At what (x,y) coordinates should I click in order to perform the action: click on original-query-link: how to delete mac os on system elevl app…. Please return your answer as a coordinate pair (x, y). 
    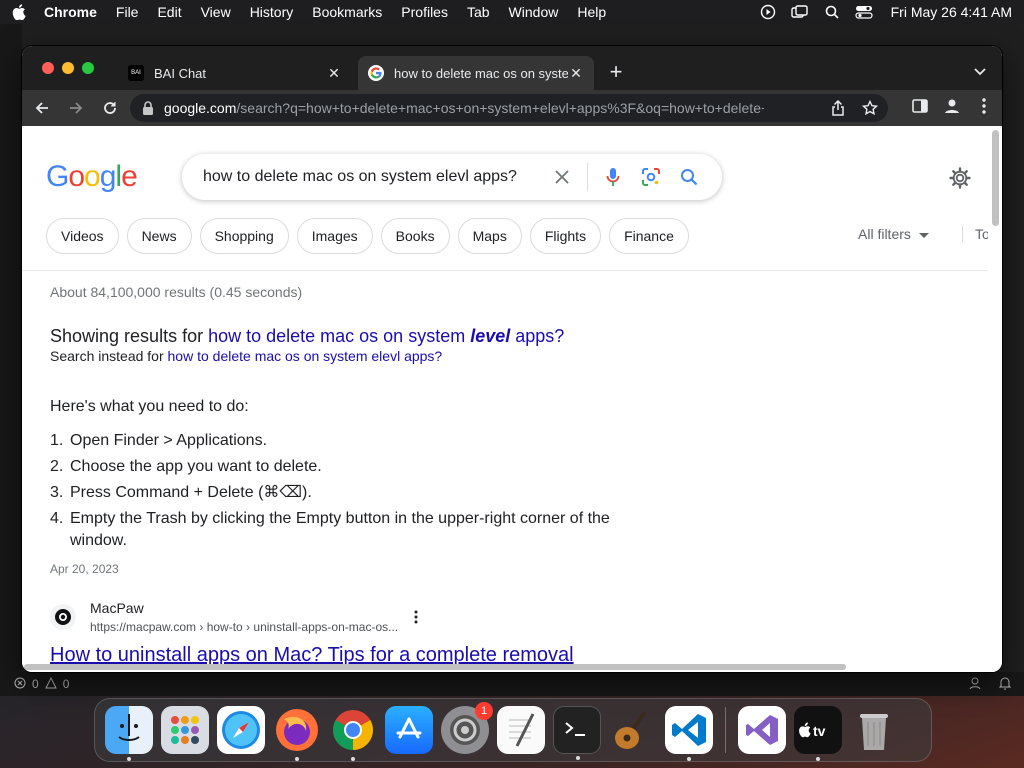
    Looking at the image, I should click on (305, 356).